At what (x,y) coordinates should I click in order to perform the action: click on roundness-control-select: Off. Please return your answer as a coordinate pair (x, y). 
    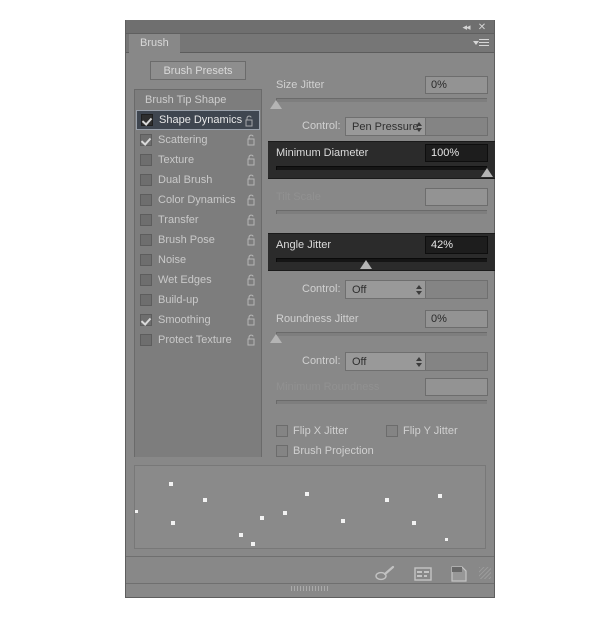
    Looking at the image, I should click on (387, 361).